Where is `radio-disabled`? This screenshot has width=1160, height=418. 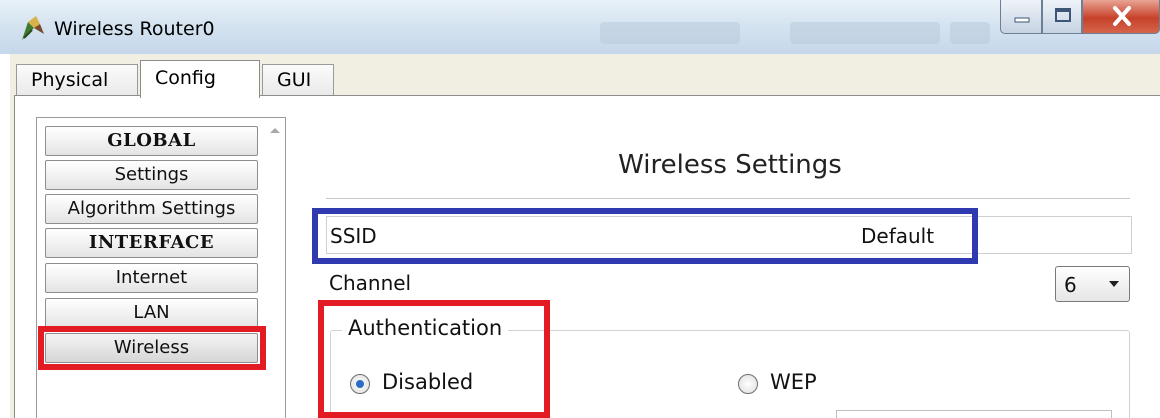
radio-disabled is located at coordinates (360, 384).